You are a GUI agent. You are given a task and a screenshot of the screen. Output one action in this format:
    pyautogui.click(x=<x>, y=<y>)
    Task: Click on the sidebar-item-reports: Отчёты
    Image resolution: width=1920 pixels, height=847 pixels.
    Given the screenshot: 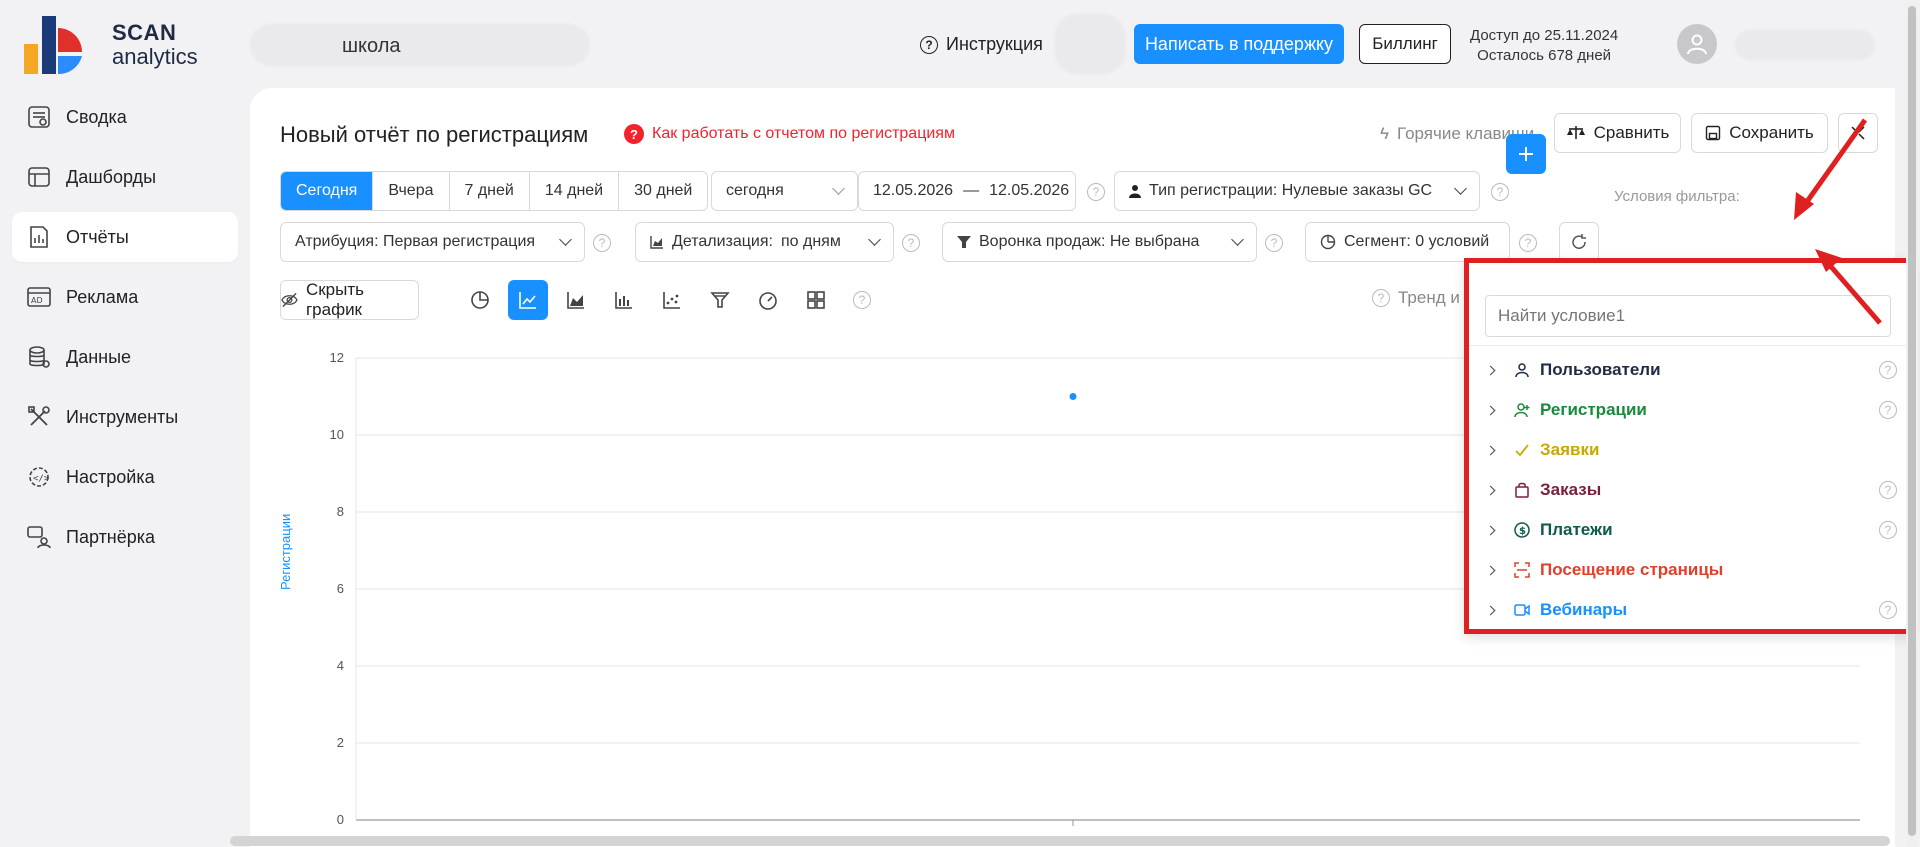 What is the action you would take?
    pyautogui.click(x=125, y=237)
    